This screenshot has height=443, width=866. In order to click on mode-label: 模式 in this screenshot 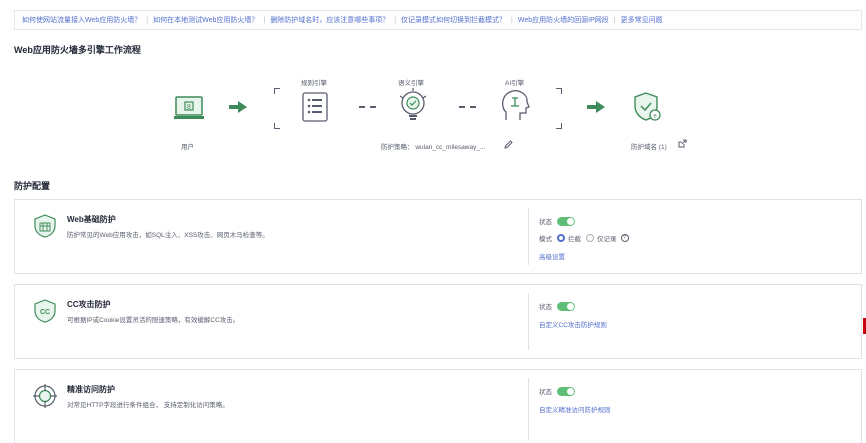, I will do `click(545, 239)`.